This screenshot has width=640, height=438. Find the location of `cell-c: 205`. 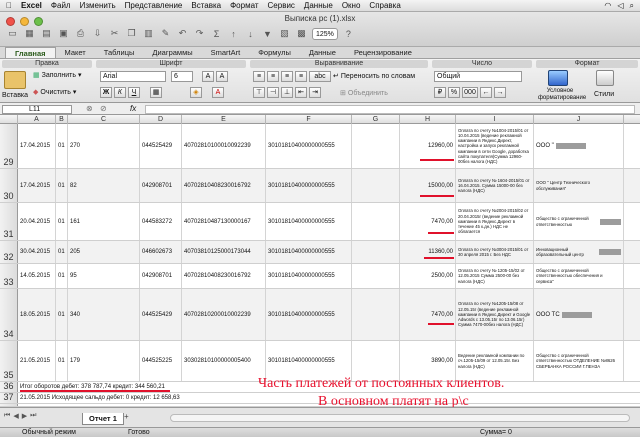

cell-c: 205 is located at coordinates (104, 252).